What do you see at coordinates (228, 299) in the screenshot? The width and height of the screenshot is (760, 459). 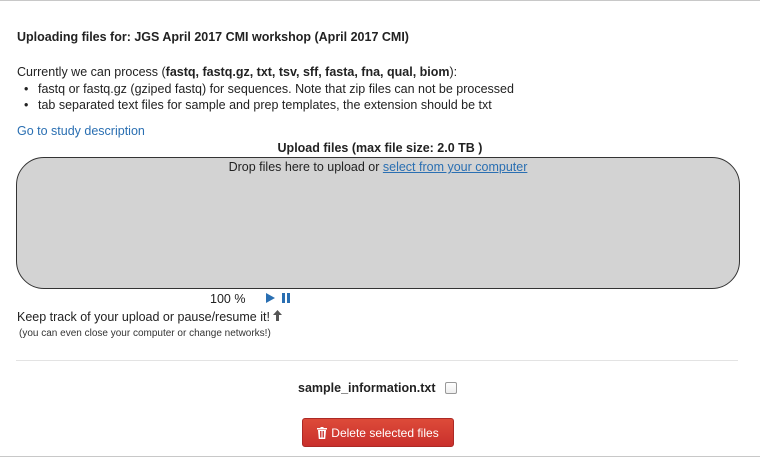 I see `upload-progress: 100 %` at bounding box center [228, 299].